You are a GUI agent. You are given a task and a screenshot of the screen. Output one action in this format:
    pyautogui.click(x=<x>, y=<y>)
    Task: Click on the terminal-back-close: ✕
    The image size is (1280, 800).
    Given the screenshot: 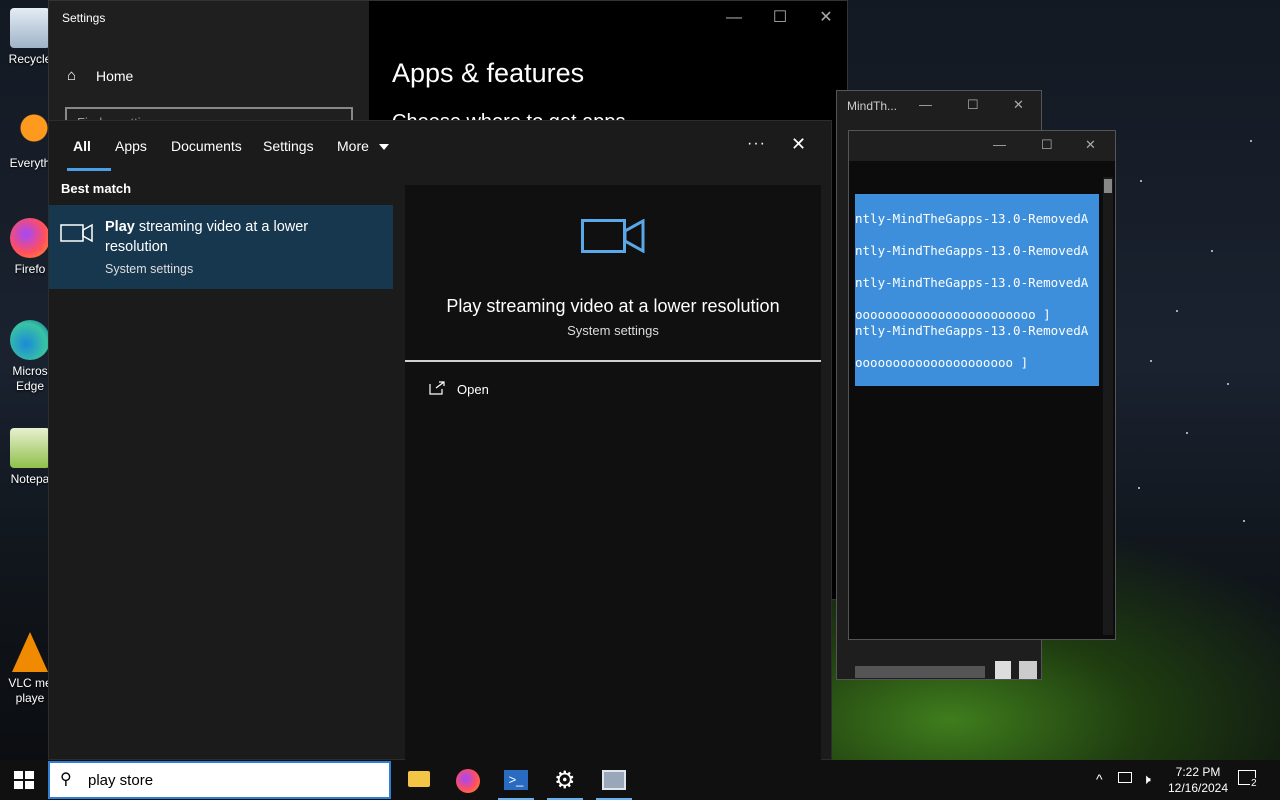 What is the action you would take?
    pyautogui.click(x=1018, y=105)
    